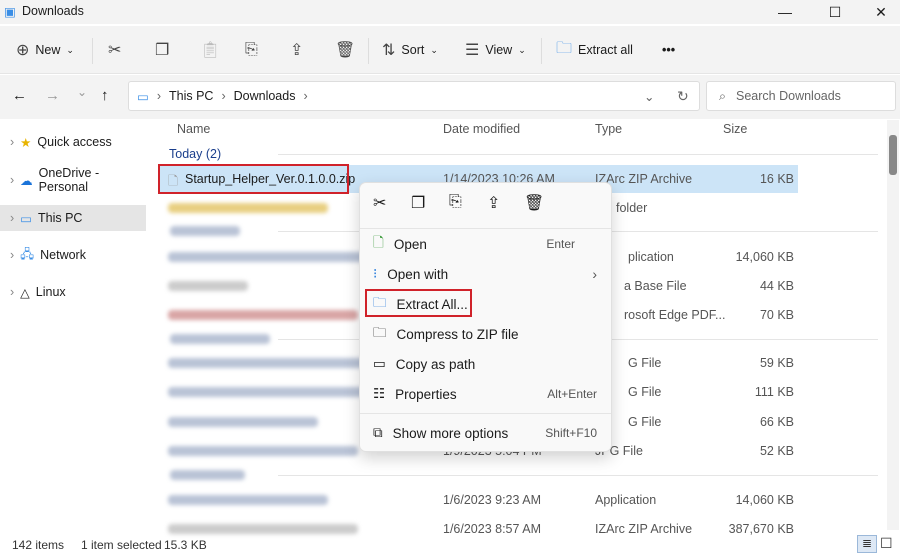 The image size is (900, 555). What do you see at coordinates (50, 292) in the screenshot?
I see `sidebar-label: Linux` at bounding box center [50, 292].